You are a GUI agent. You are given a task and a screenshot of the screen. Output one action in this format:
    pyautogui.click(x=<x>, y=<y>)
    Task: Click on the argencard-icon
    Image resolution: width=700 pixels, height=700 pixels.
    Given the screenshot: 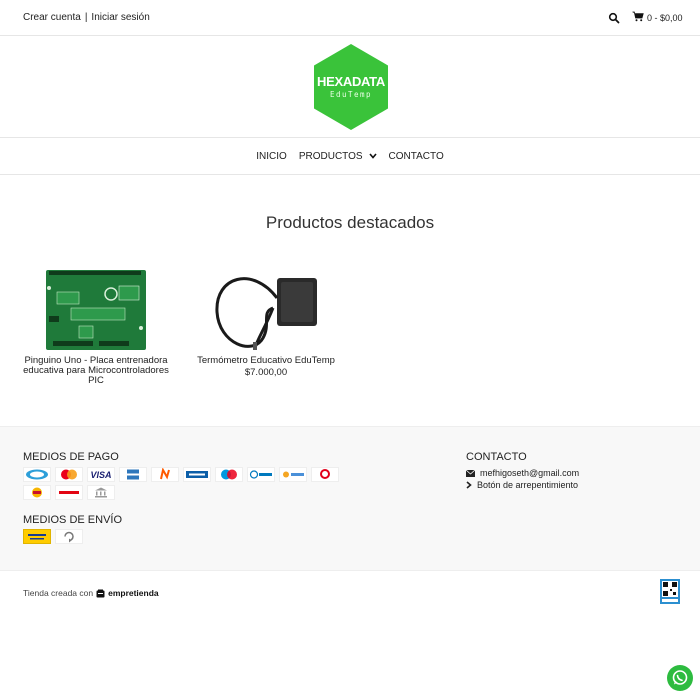 What is the action you would take?
    pyautogui.click(x=325, y=474)
    